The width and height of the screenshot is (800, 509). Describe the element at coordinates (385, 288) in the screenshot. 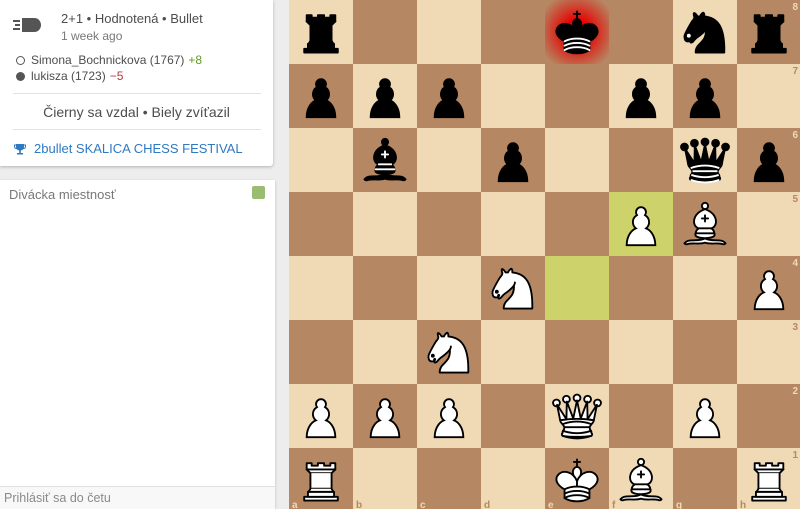

I see `square-b4` at that location.